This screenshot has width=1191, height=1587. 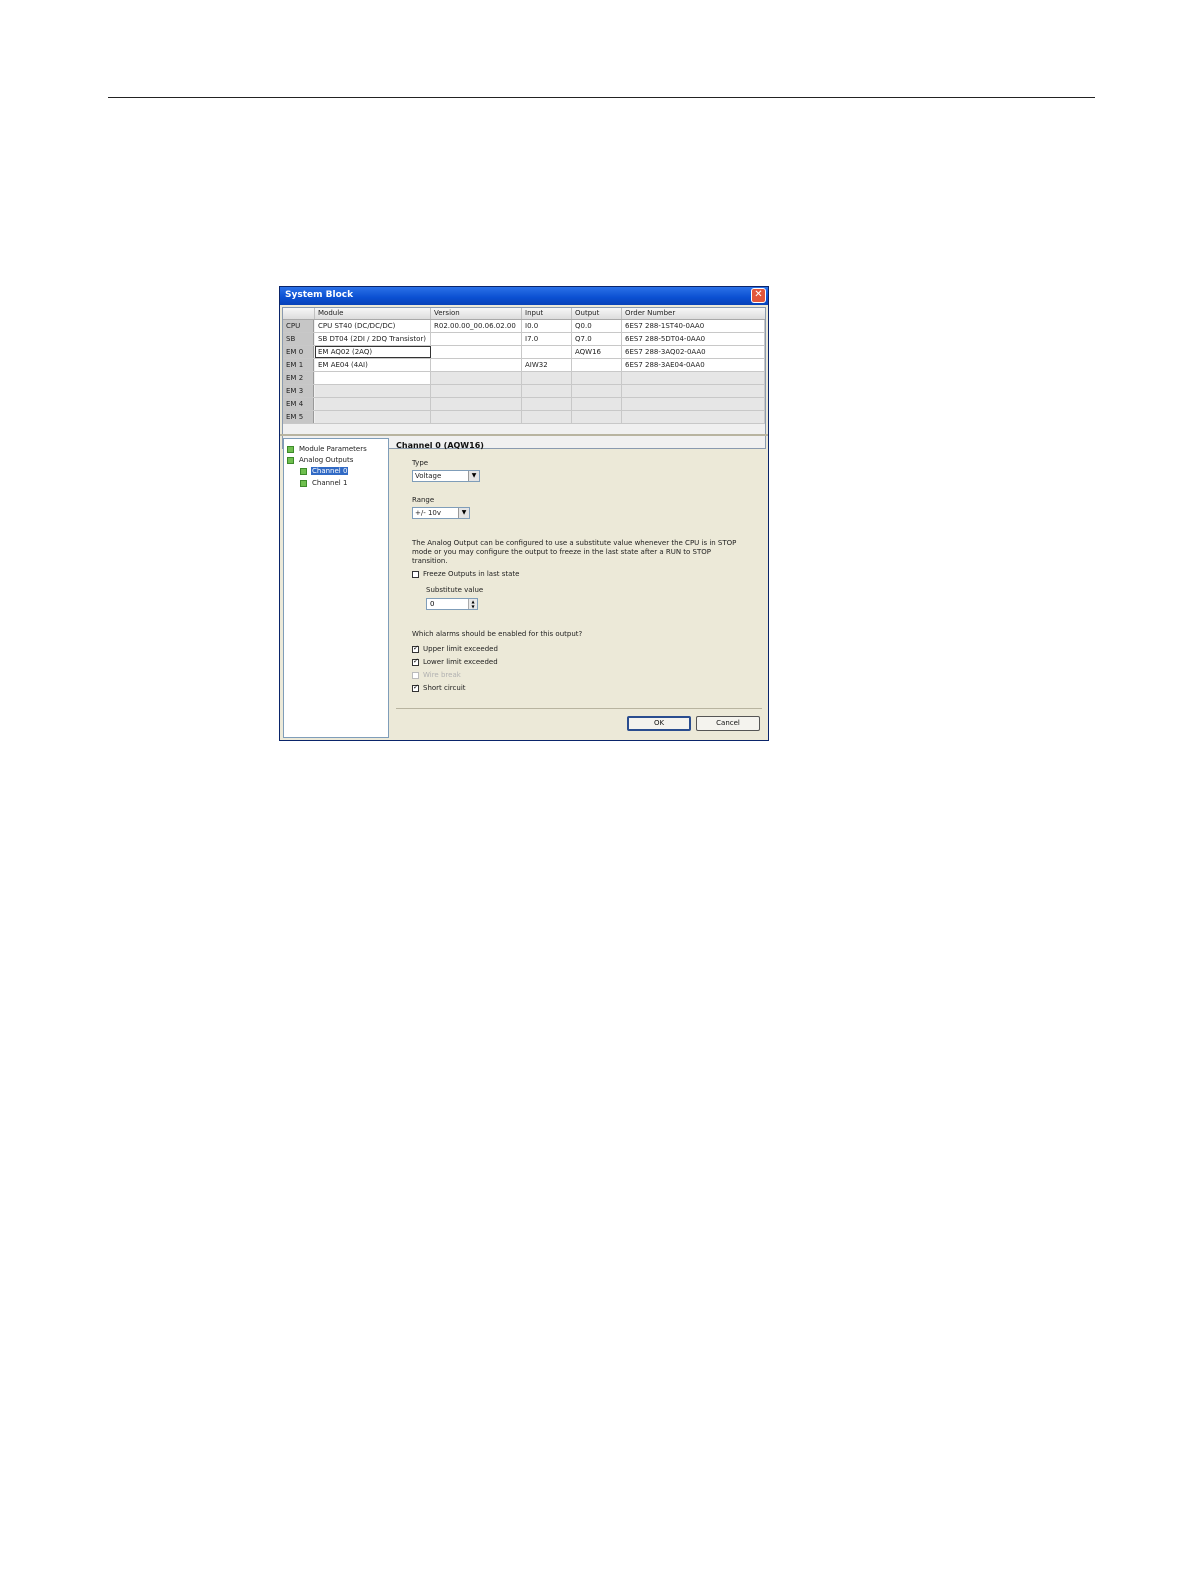 What do you see at coordinates (693, 339) in the screenshot?
I see `order-cell: 6ES7 288-5DT04-0AA0` at bounding box center [693, 339].